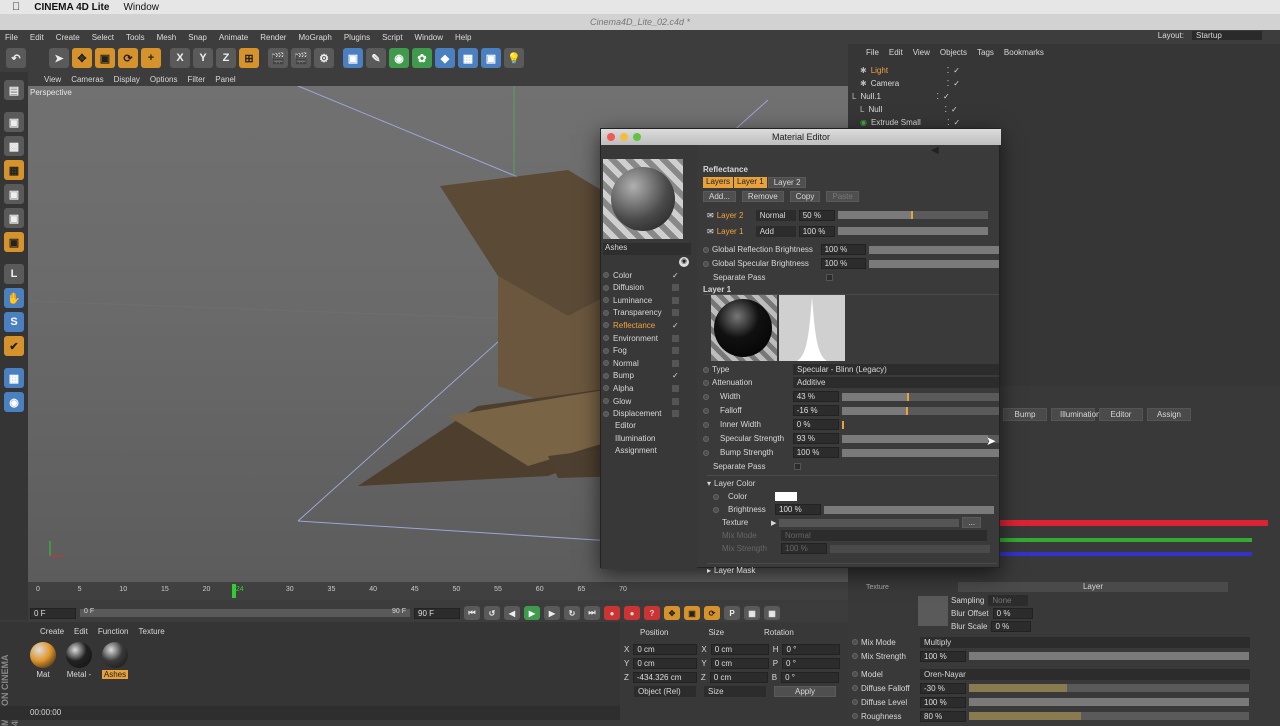  What do you see at coordinates (869, 522) in the screenshot?
I see `texture-slot` at bounding box center [869, 522].